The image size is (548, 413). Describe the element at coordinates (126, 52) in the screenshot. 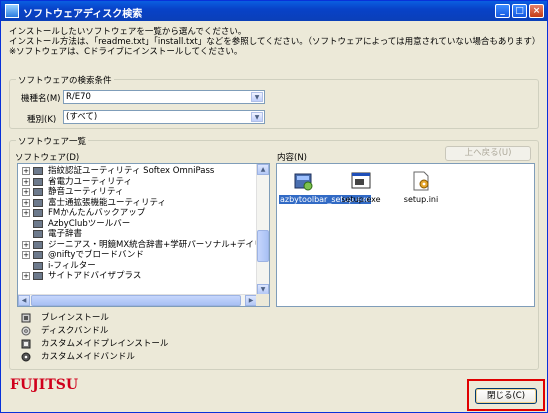

I see `instruction-line-3: ※ソフトウェアは、Cドライブにインストールしてください。` at that location.